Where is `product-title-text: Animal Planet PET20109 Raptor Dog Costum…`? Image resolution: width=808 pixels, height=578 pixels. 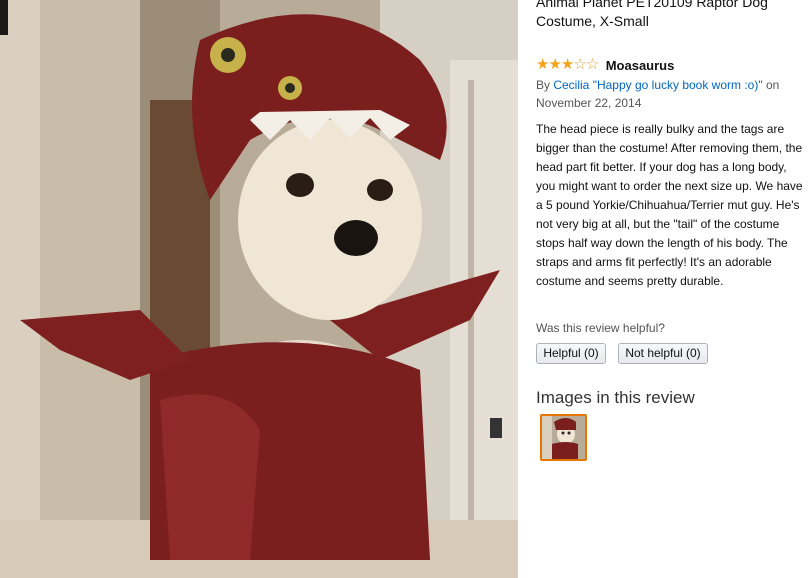 product-title-text: Animal Planet PET20109 Raptor Dog Costum… is located at coordinates (652, 14).